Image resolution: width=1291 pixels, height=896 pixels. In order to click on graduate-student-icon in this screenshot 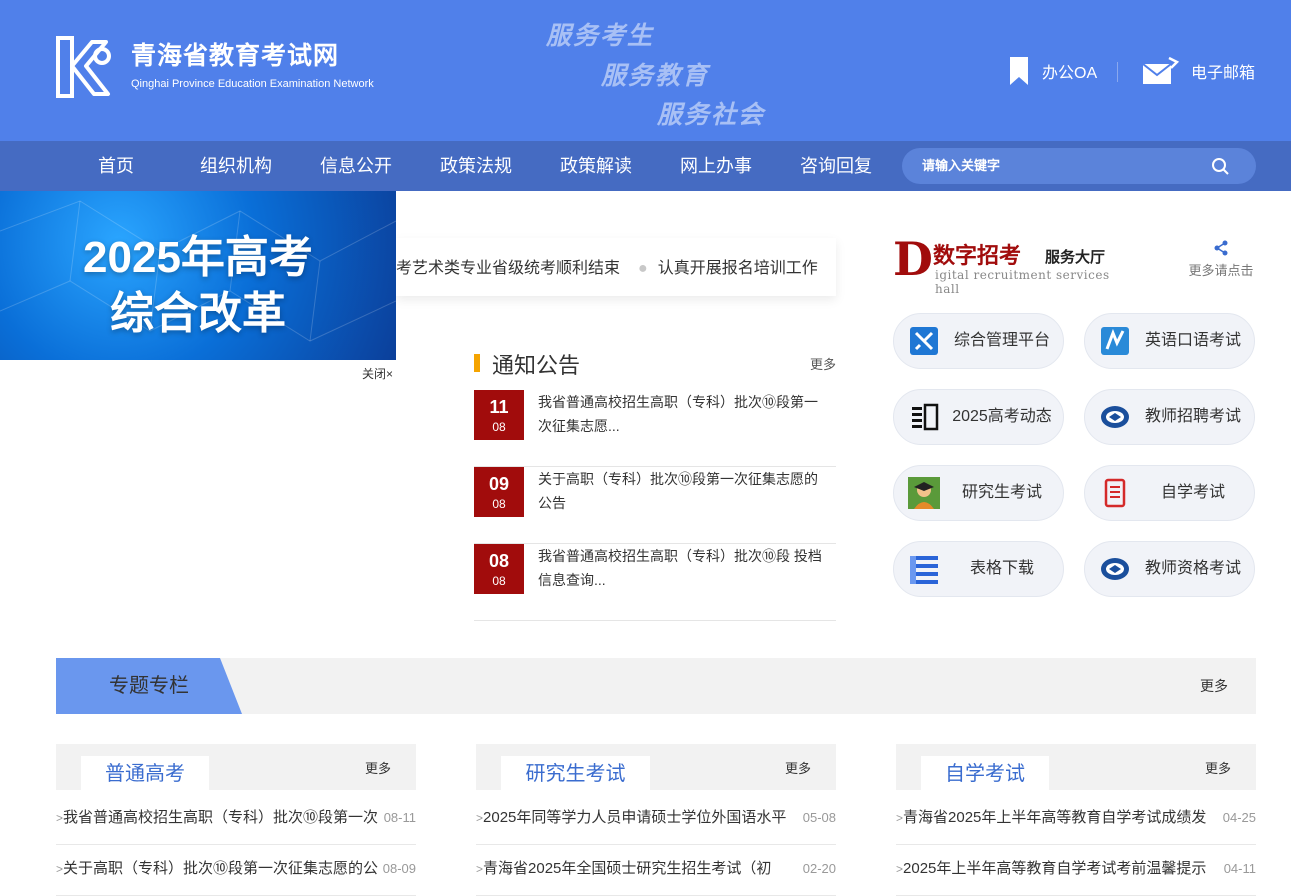, I will do `click(924, 493)`.